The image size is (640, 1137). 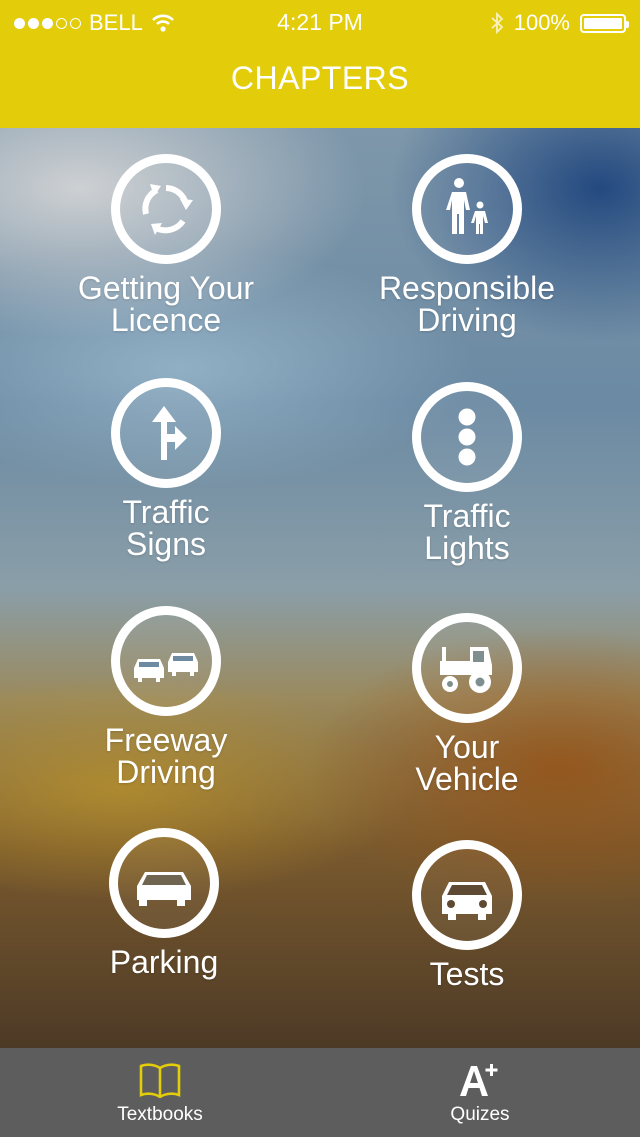 I want to click on status-bar: BELL 4:21 PM 100%, so click(x=320, y=21).